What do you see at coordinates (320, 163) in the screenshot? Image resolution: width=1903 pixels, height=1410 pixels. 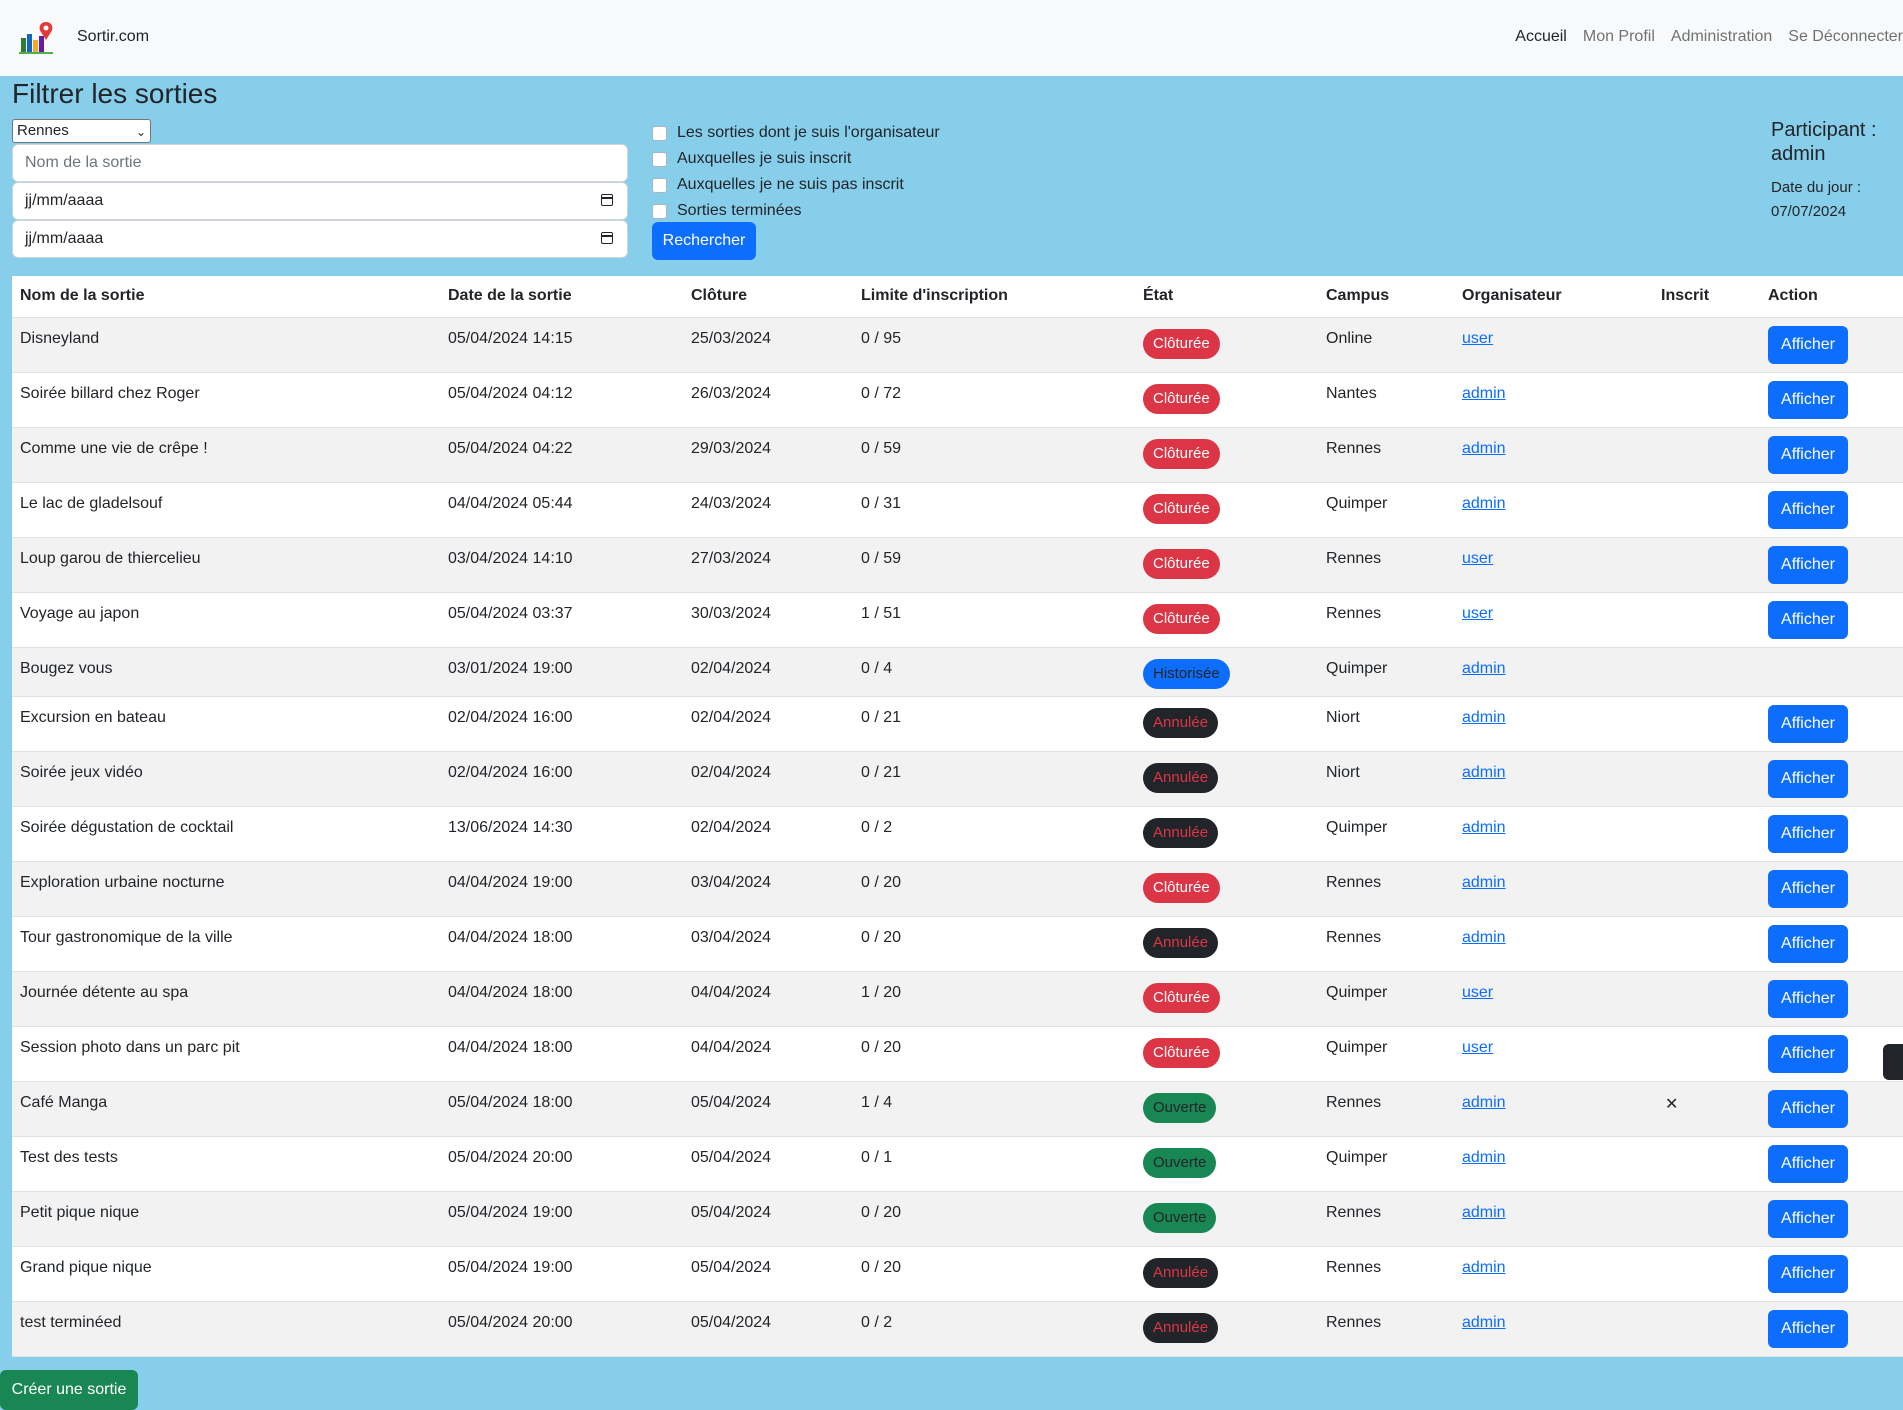 I see `sortie-name-input: Nom de la sortie` at bounding box center [320, 163].